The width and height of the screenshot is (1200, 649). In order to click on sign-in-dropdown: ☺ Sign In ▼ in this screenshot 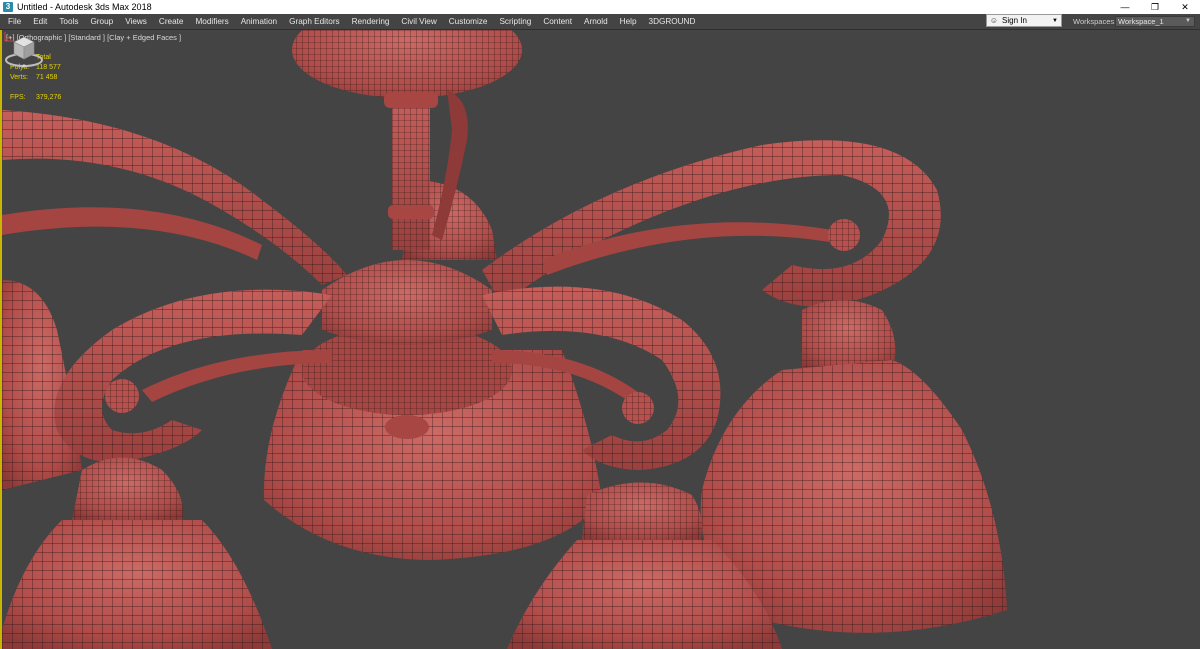, I will do `click(1024, 20)`.